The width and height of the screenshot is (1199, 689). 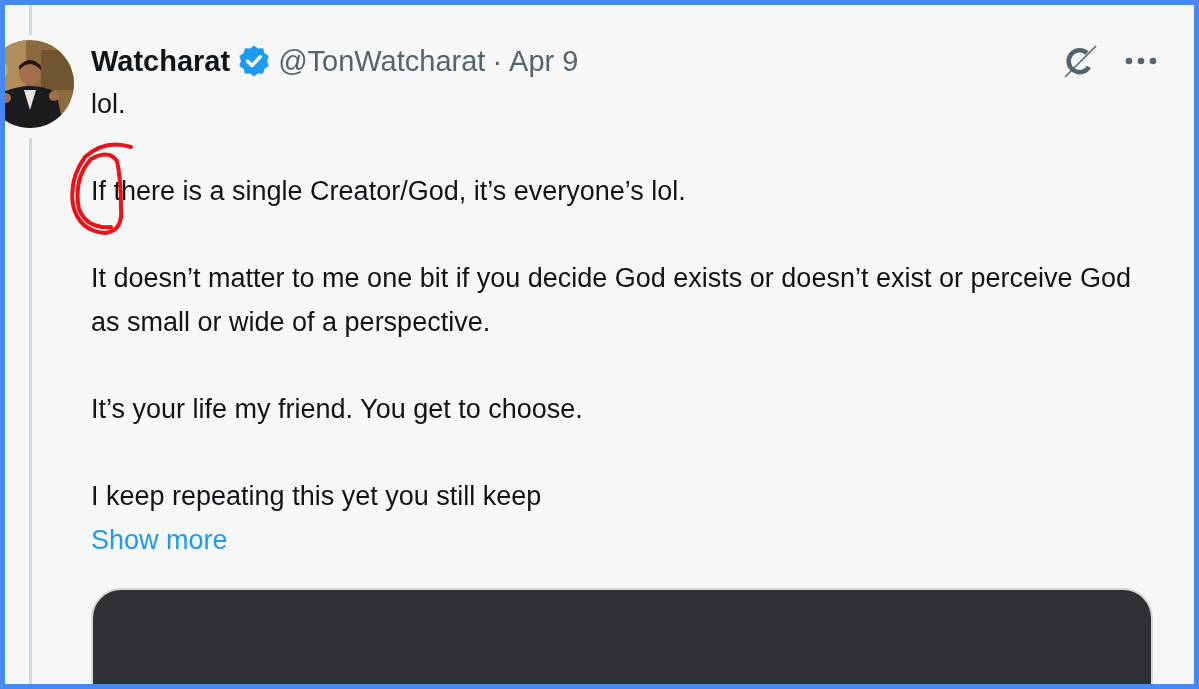 What do you see at coordinates (317, 496) in the screenshot?
I see `post-paragraph: I keep repeating this yet you still keep` at bounding box center [317, 496].